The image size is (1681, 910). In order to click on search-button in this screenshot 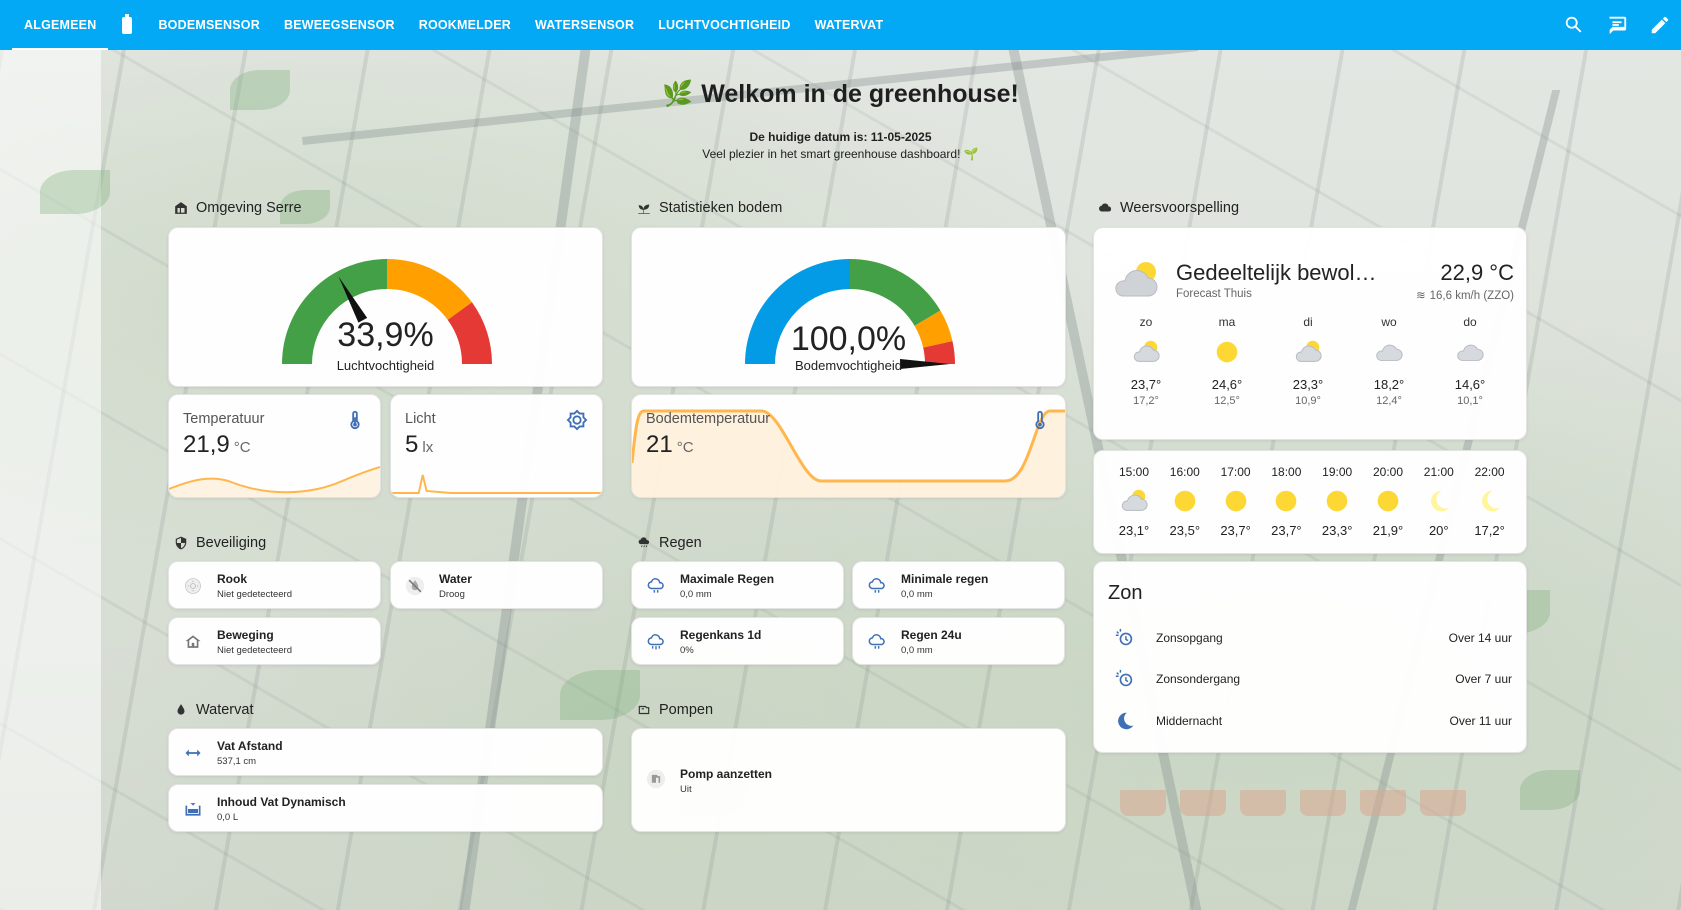, I will do `click(1573, 25)`.